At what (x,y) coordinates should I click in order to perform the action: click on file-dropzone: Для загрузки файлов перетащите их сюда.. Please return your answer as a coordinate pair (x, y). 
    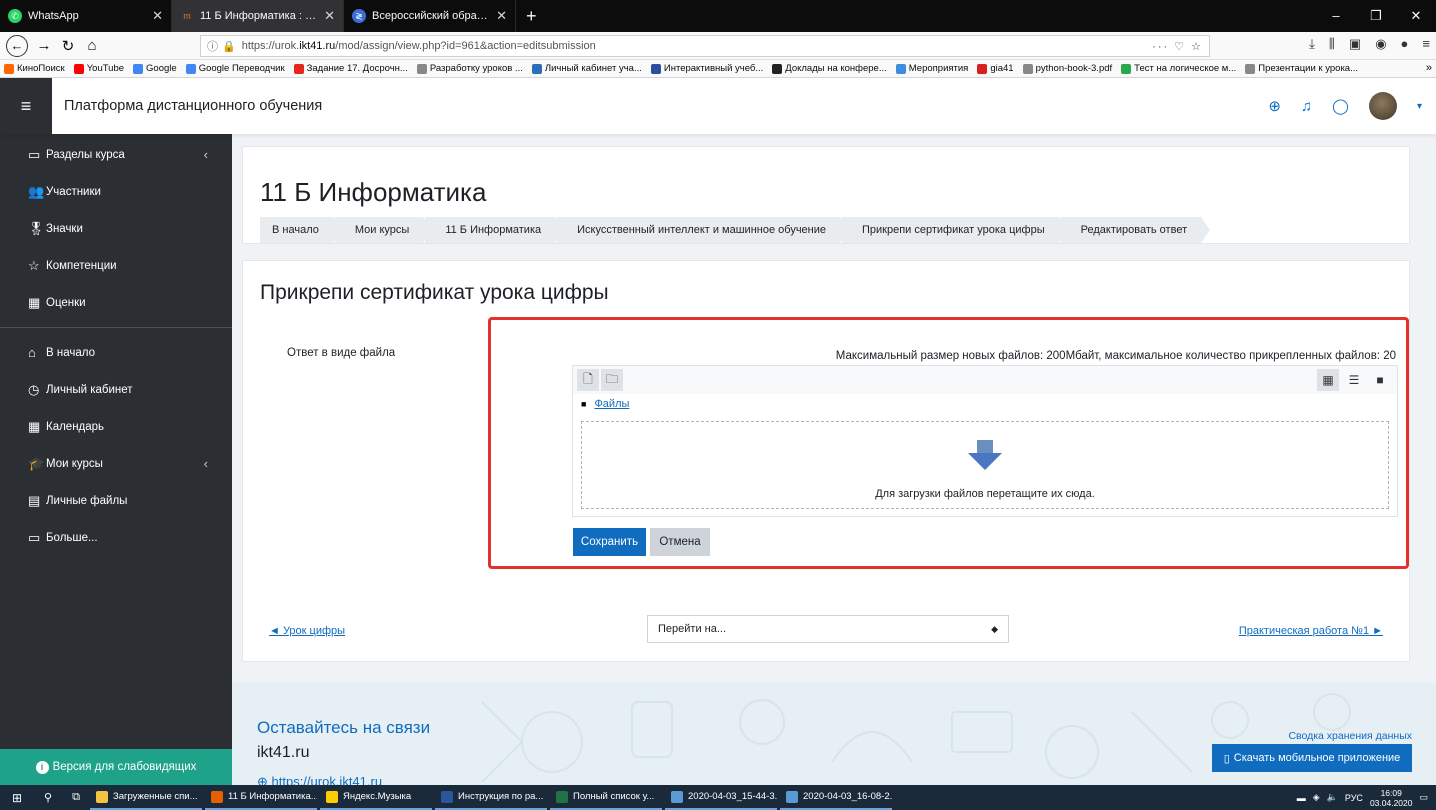
    Looking at the image, I should click on (985, 465).